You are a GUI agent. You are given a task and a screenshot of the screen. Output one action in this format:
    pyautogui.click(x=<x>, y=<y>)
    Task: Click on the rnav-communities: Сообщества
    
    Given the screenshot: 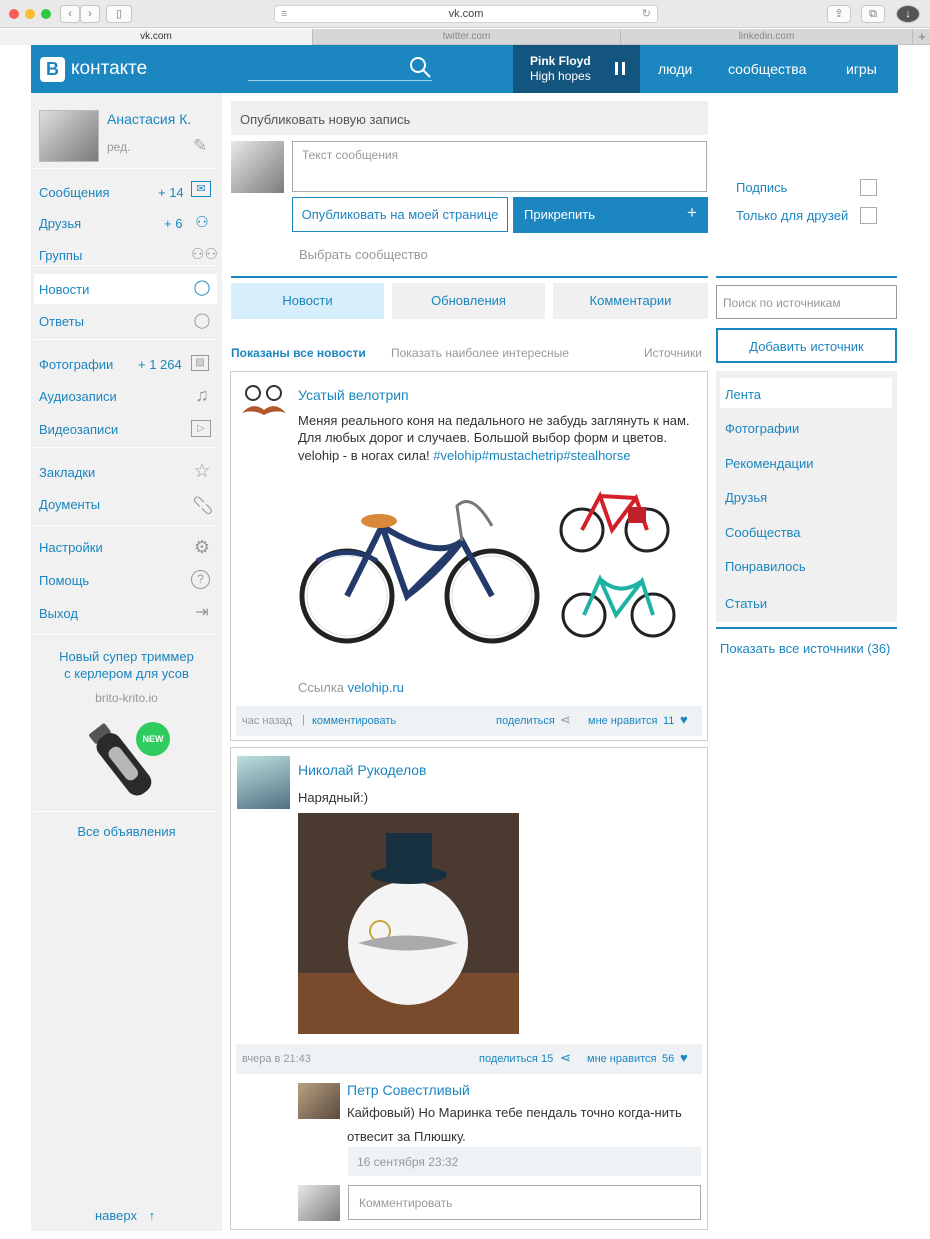 What is the action you would take?
    pyautogui.click(x=763, y=532)
    